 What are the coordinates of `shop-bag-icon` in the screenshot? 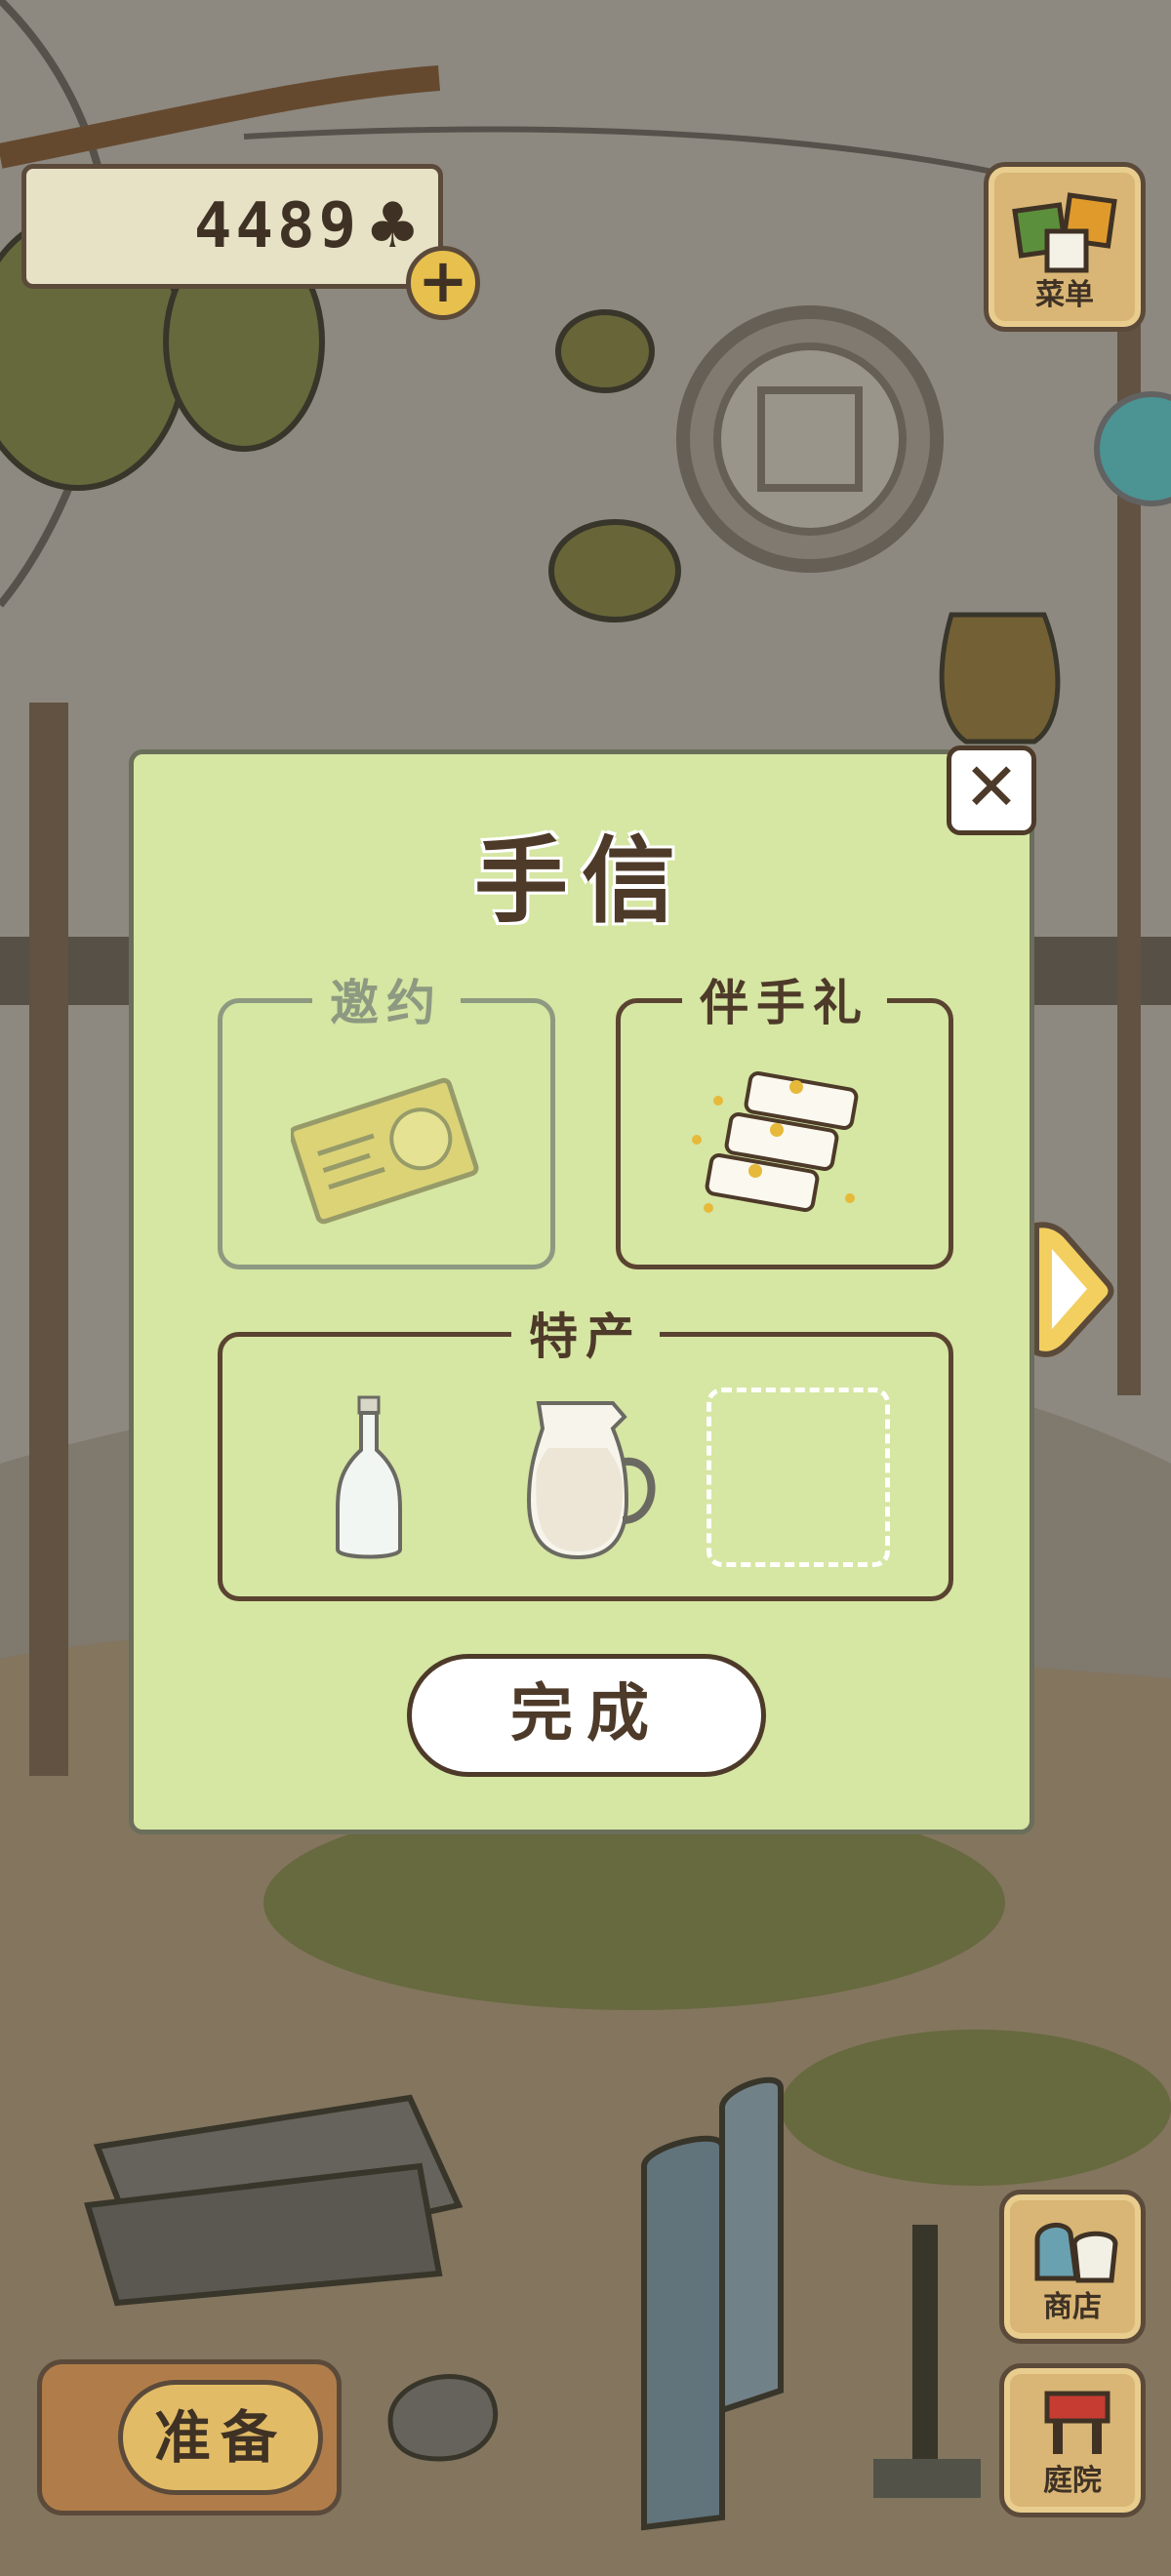 It's located at (1076, 2253).